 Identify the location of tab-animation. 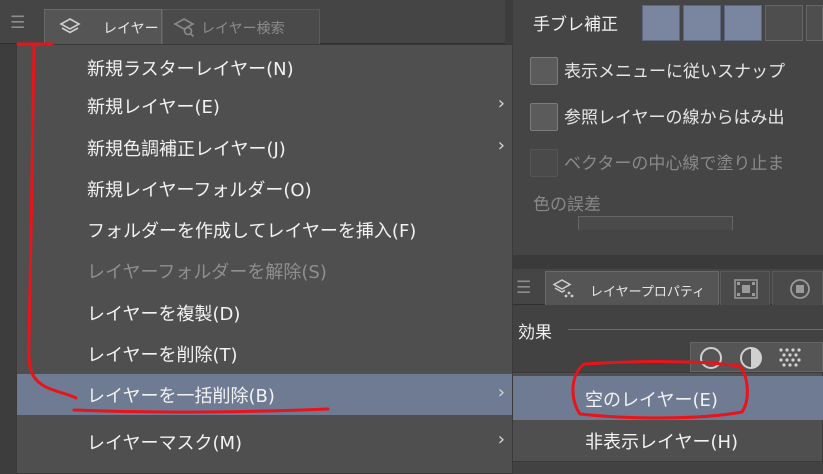
(745, 288).